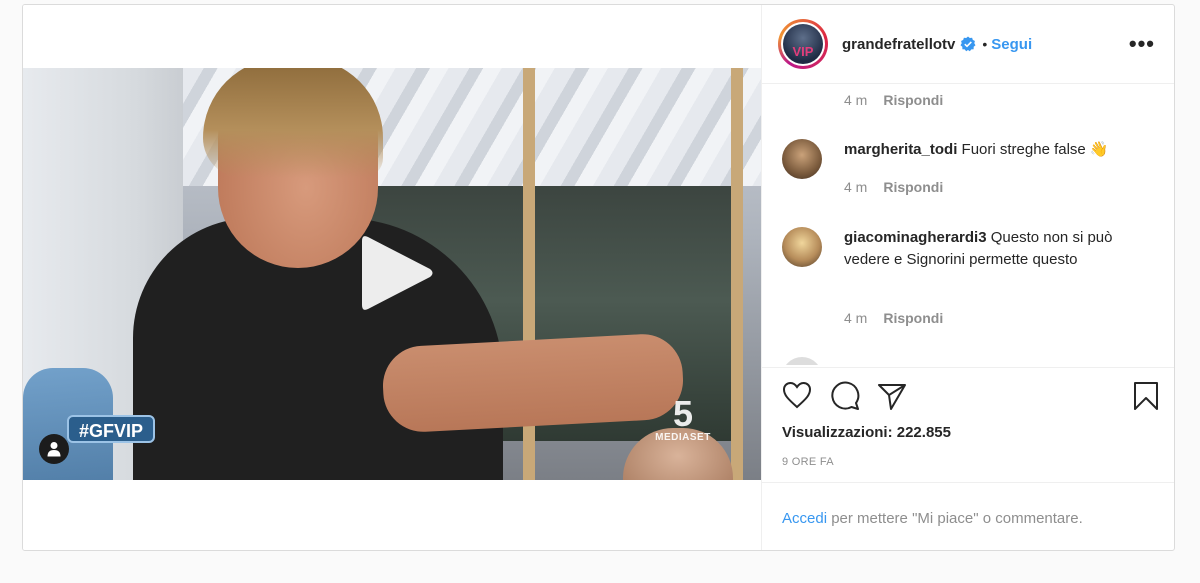 Image resolution: width=1200 pixels, height=583 pixels. I want to click on commenter-username: margherita_todi, so click(900, 149).